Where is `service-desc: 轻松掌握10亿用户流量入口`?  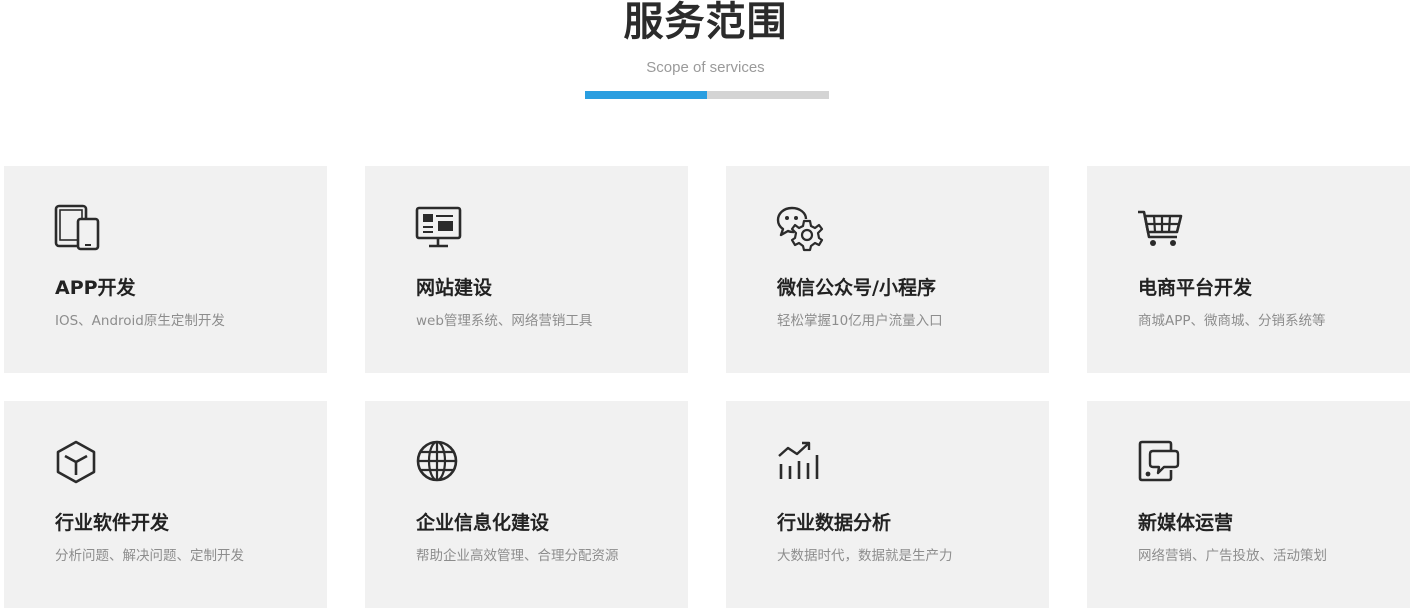 service-desc: 轻松掌握10亿用户流量入口 is located at coordinates (860, 321).